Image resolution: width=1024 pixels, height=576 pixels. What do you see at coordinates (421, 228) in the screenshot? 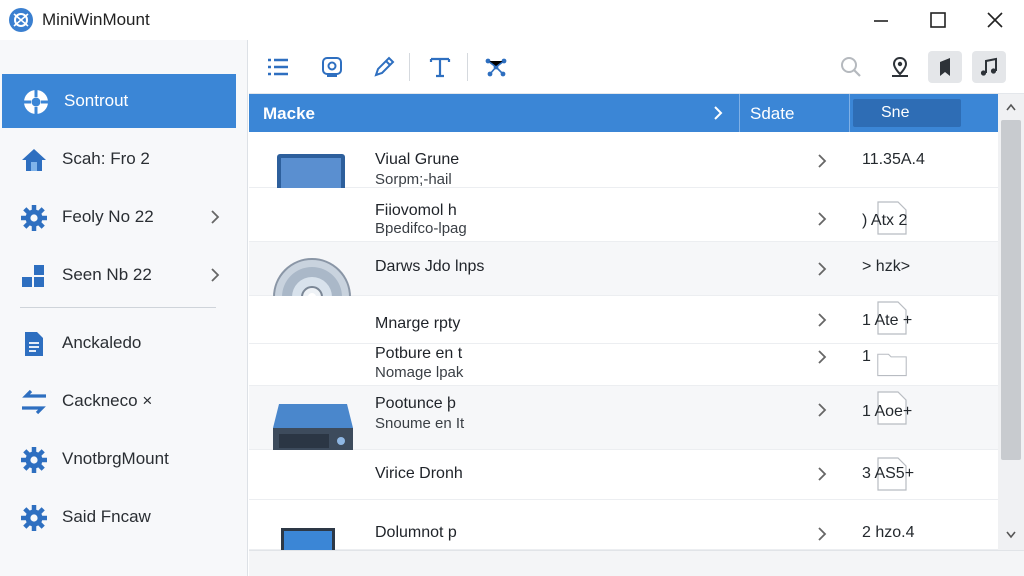
I see `row-subtitle: Bpedifco-lpag` at bounding box center [421, 228].